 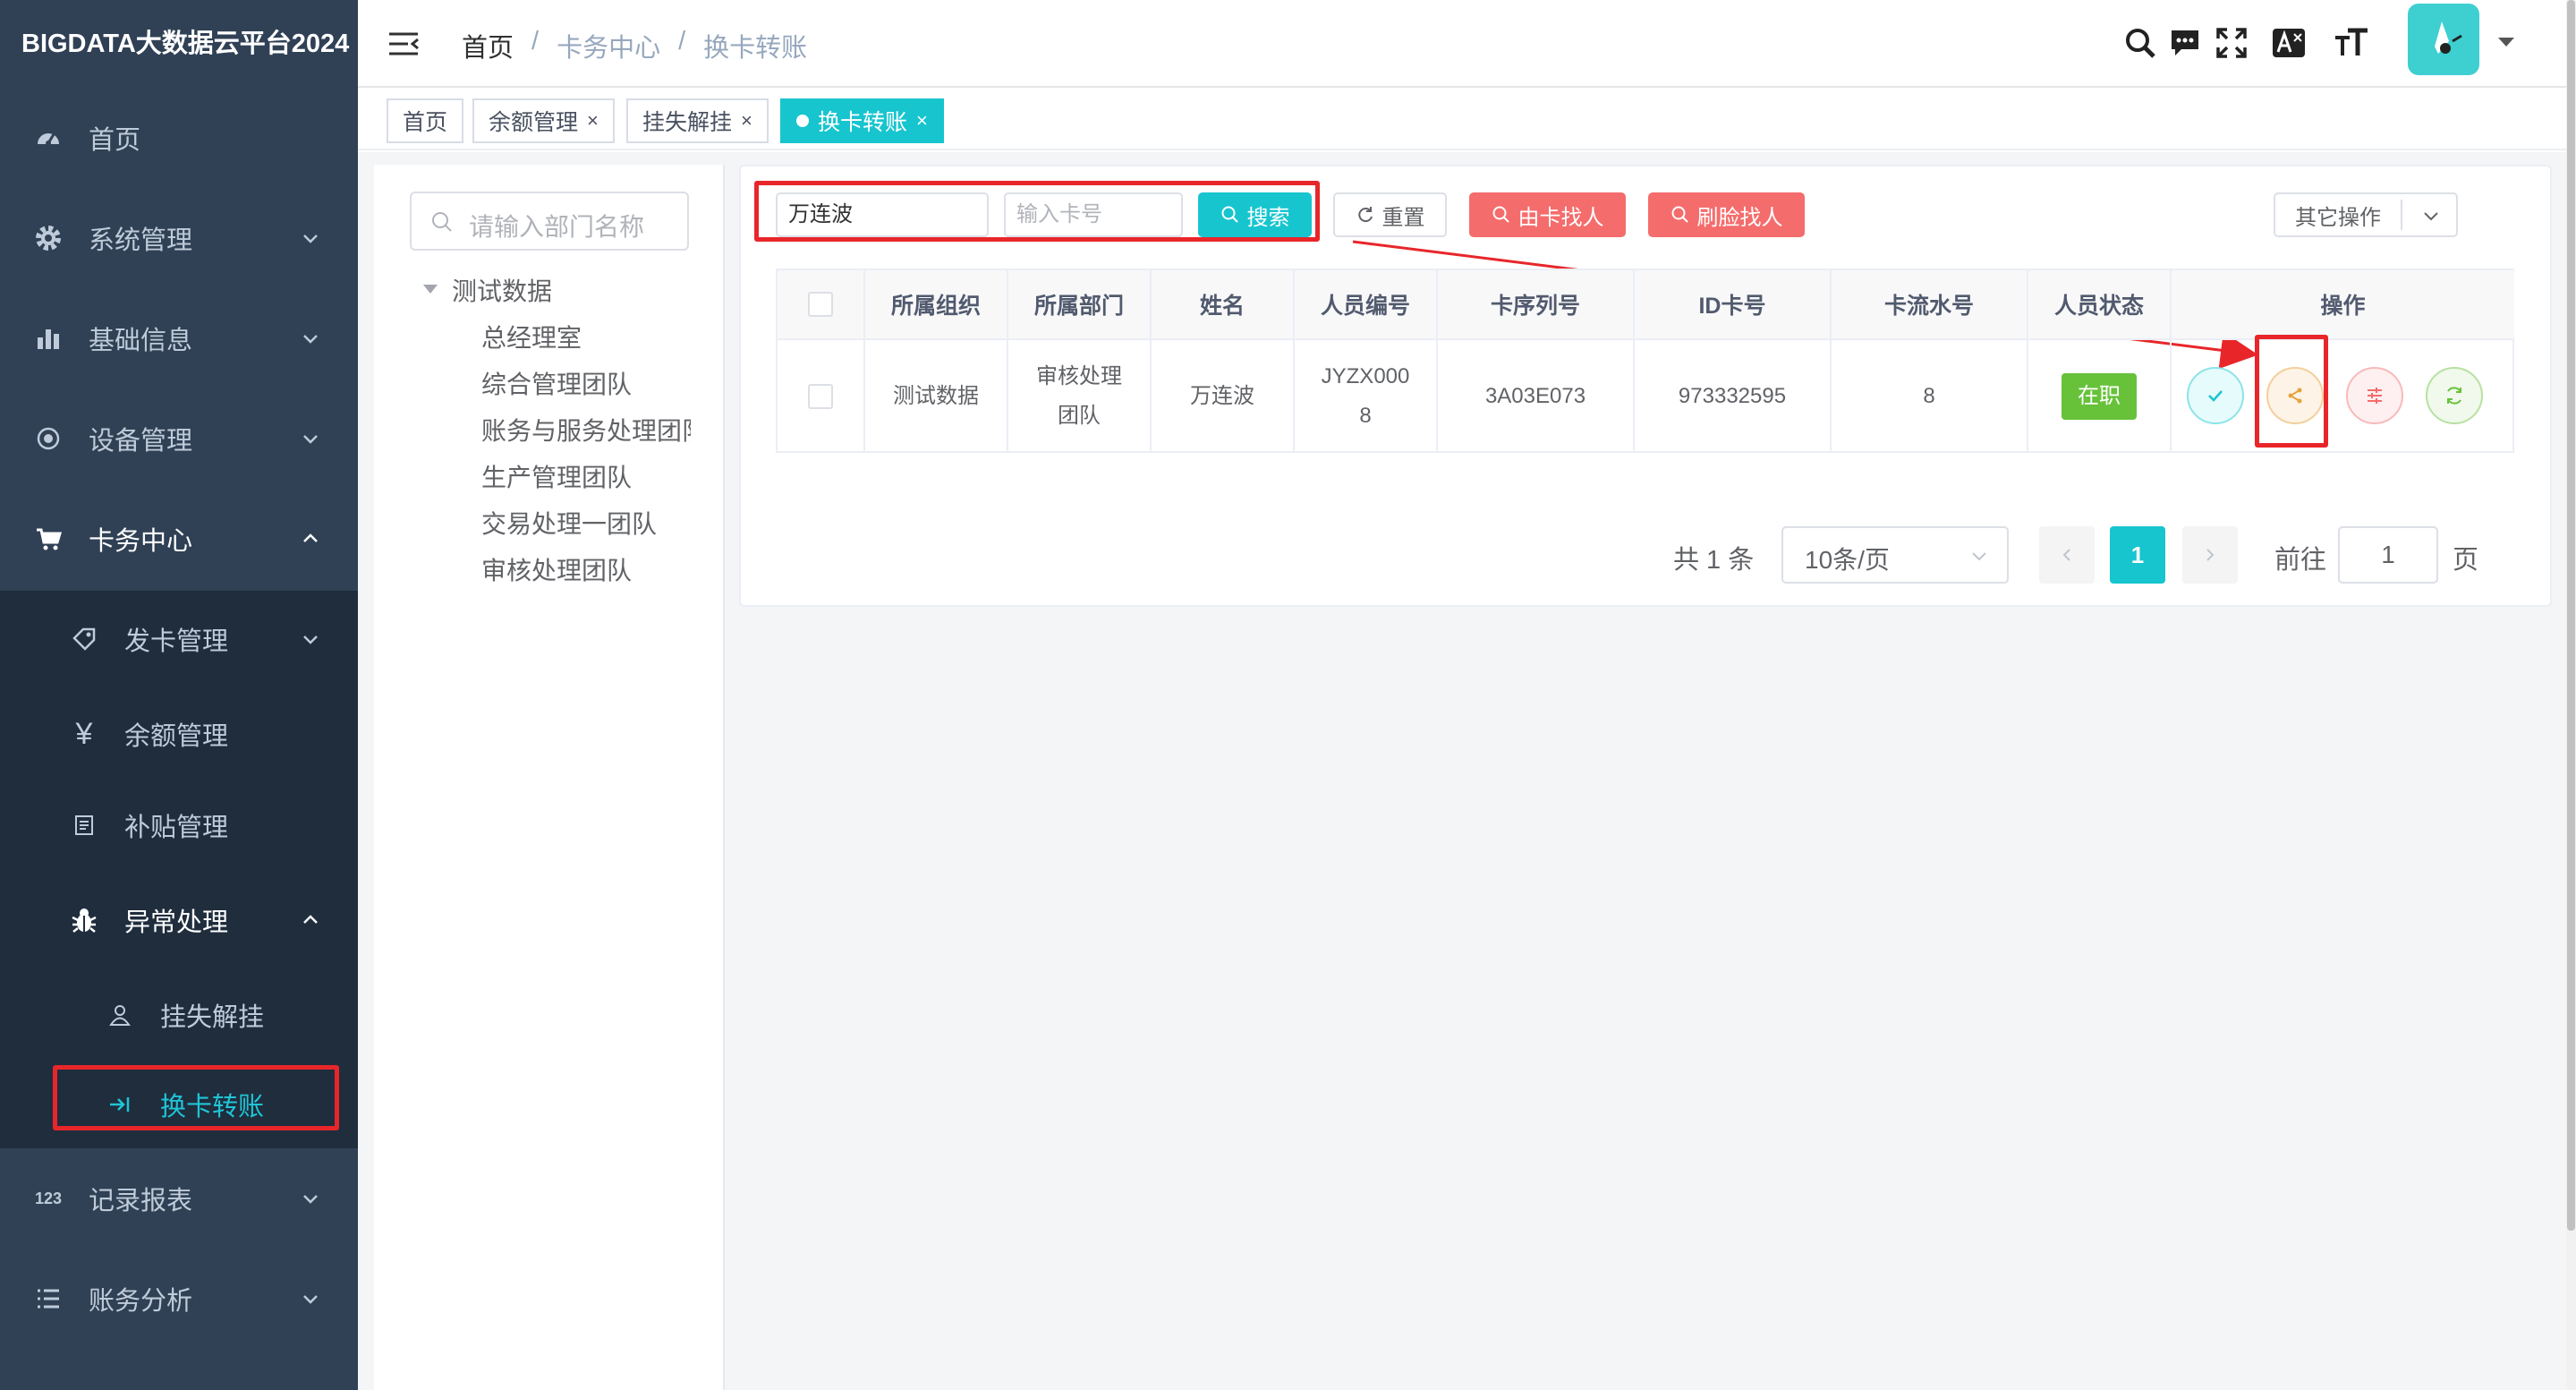 I want to click on cell-org: 测试数据, so click(x=936, y=396).